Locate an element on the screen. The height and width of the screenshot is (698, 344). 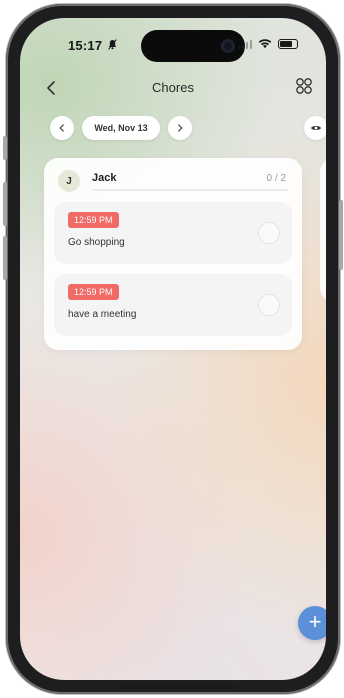
chore-name: have a meeting is located at coordinates (102, 314).